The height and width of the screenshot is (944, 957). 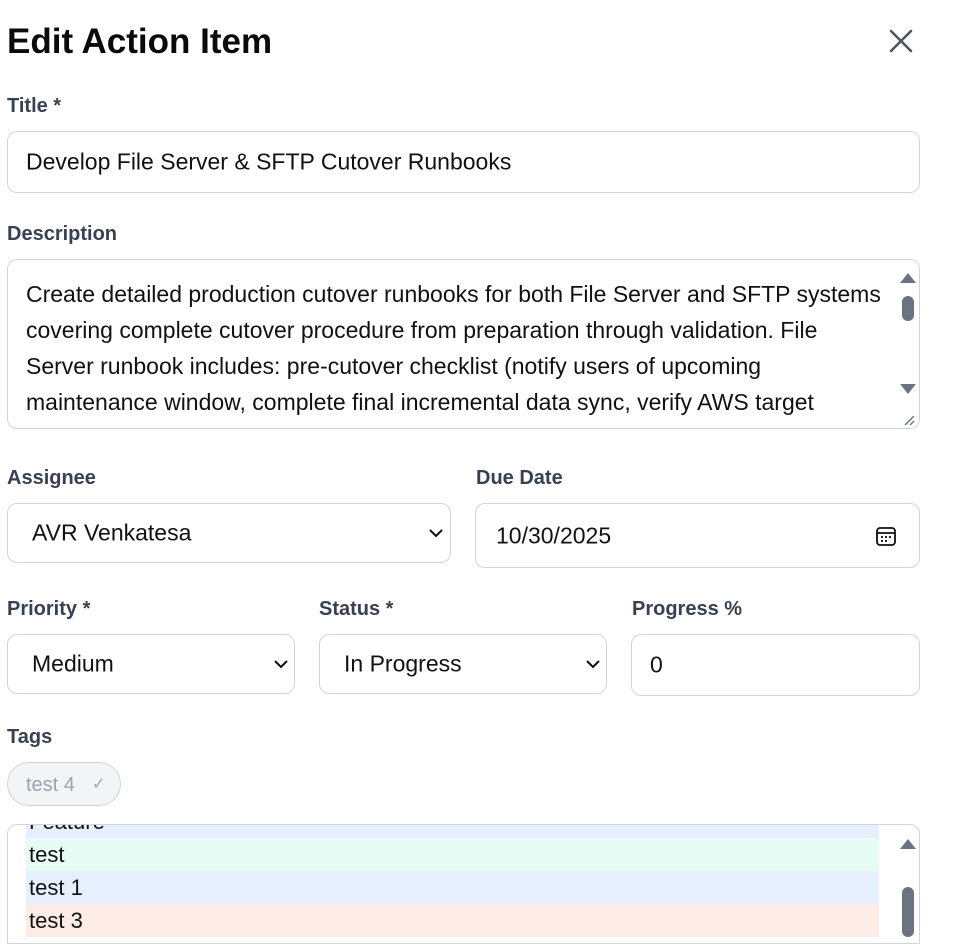 I want to click on tag-option-label: test 1, so click(x=56, y=887).